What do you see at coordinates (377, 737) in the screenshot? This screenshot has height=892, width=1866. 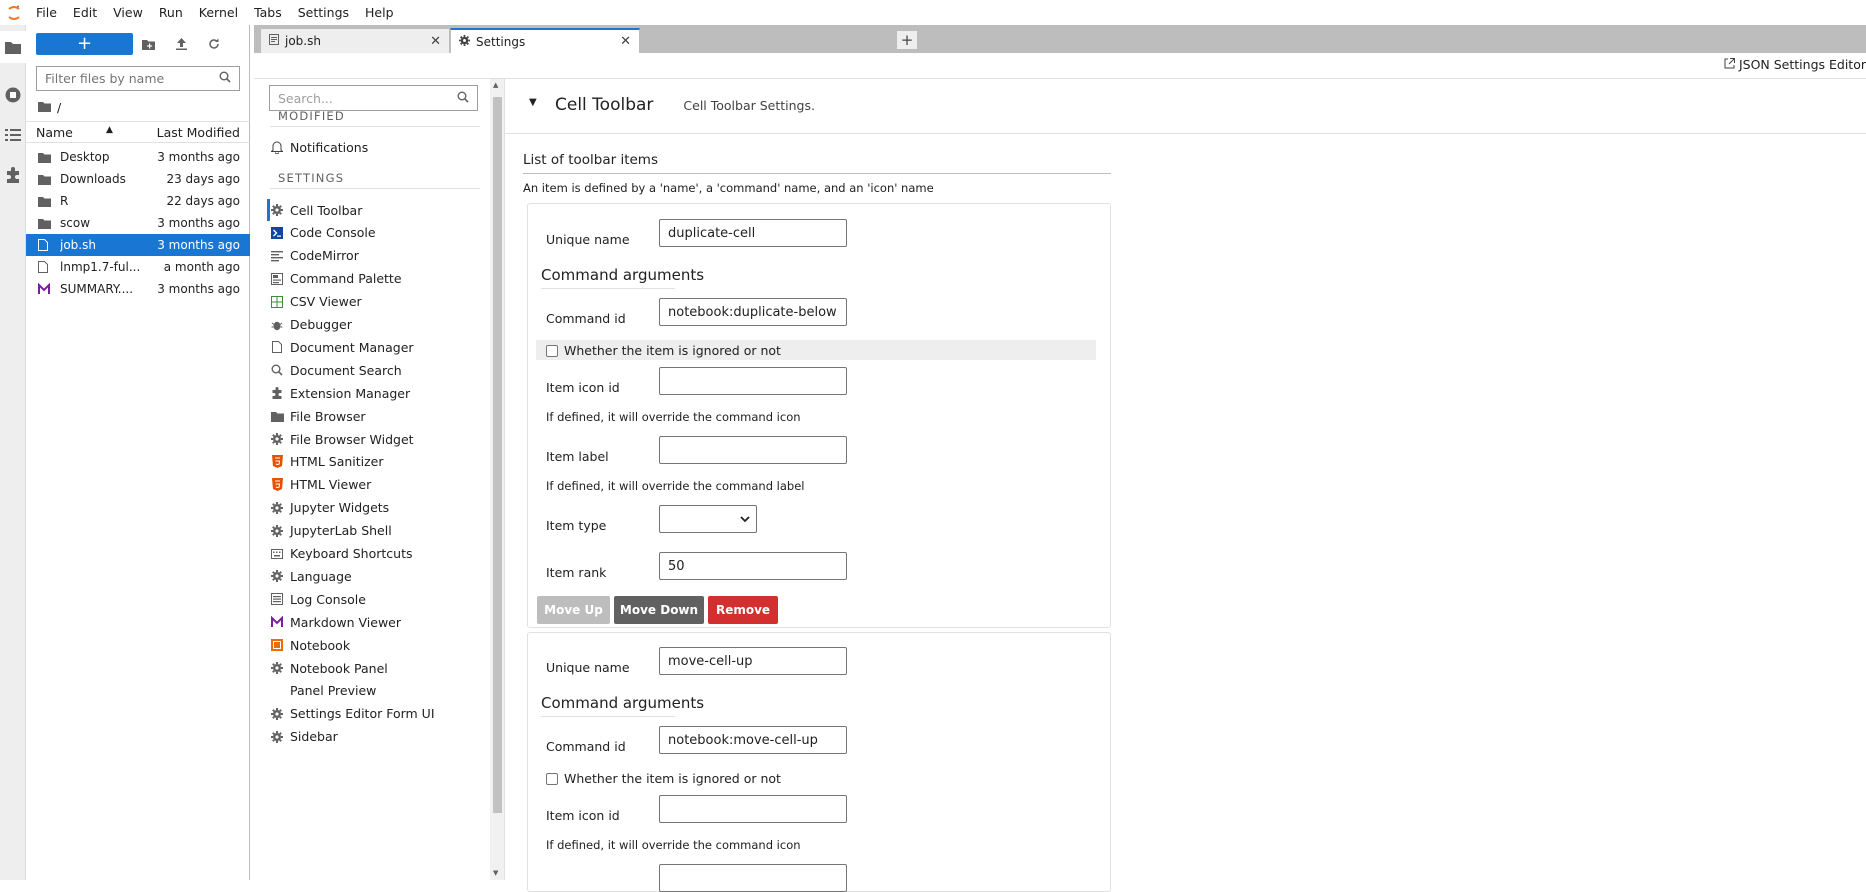 I see `settings-item-sidebar: Sidebar` at bounding box center [377, 737].